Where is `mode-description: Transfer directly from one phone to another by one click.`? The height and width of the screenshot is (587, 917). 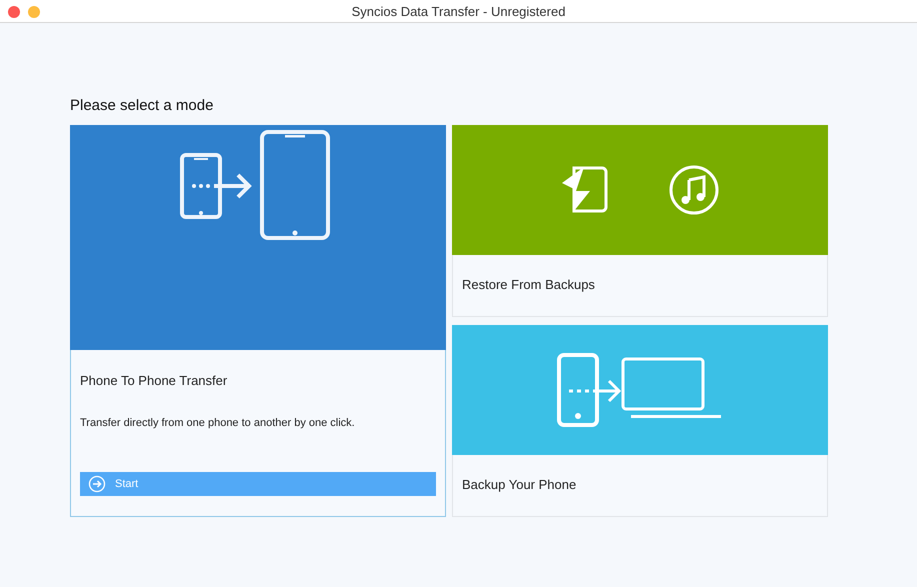 mode-description: Transfer directly from one phone to another by one click. is located at coordinates (218, 423).